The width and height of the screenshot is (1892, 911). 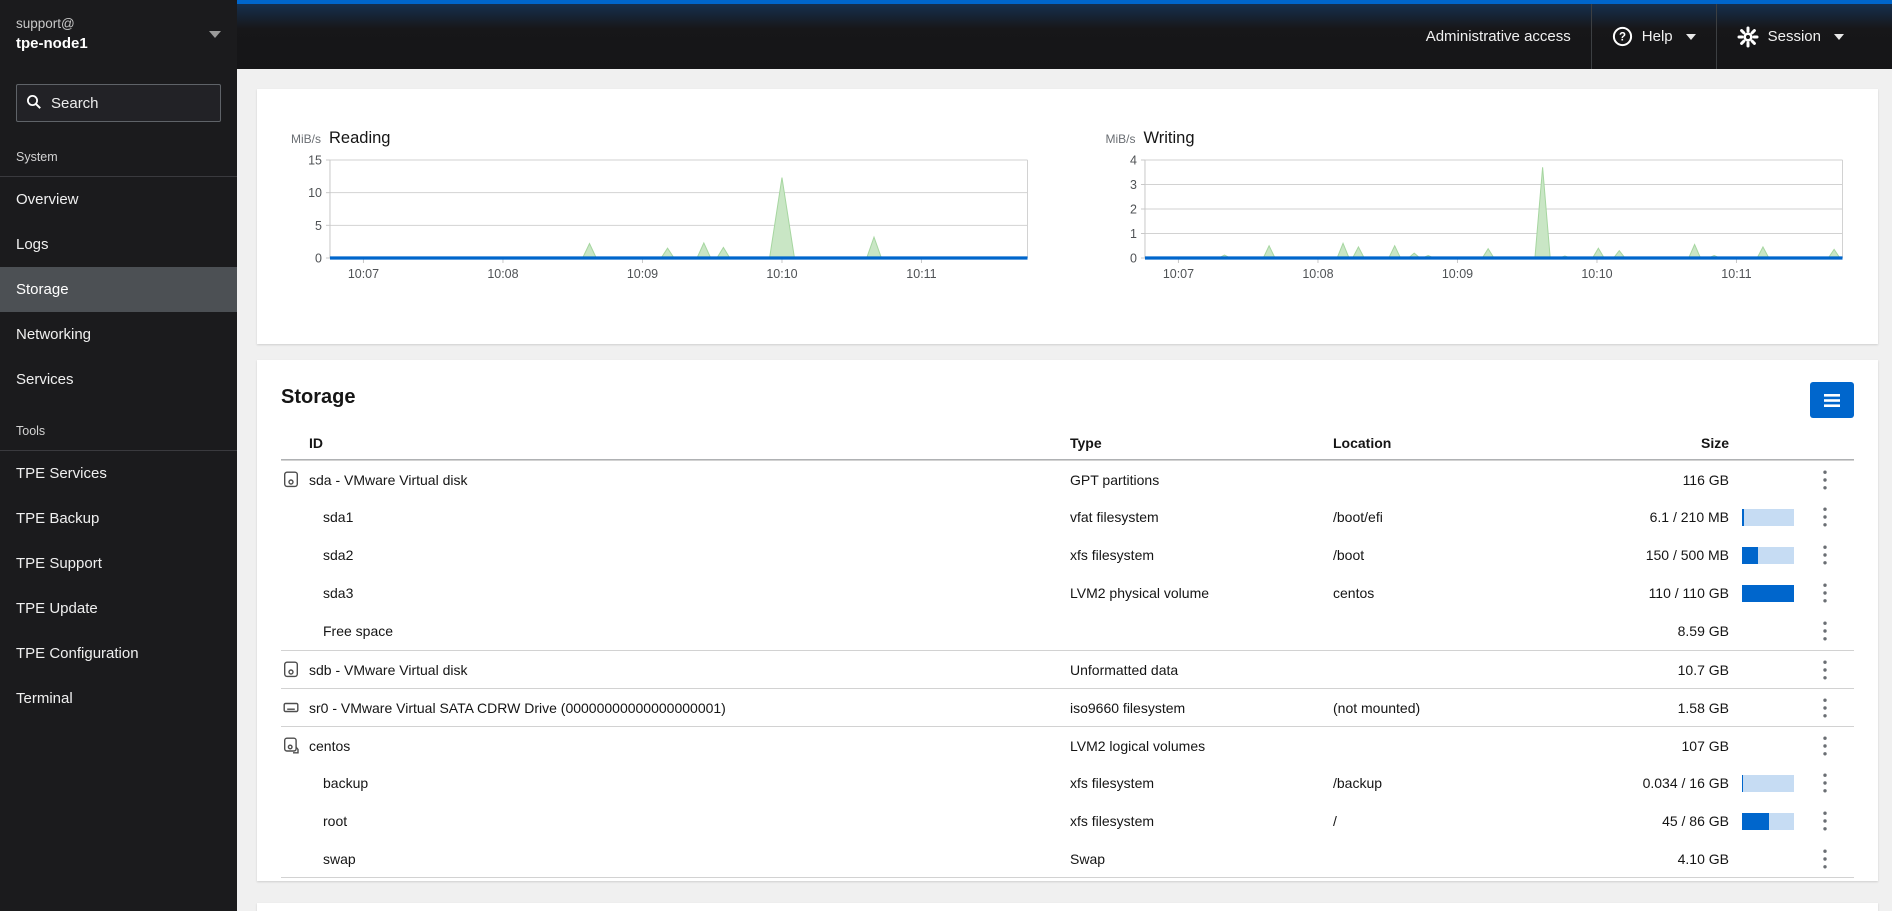 I want to click on row-id-label: centos, so click(x=330, y=745).